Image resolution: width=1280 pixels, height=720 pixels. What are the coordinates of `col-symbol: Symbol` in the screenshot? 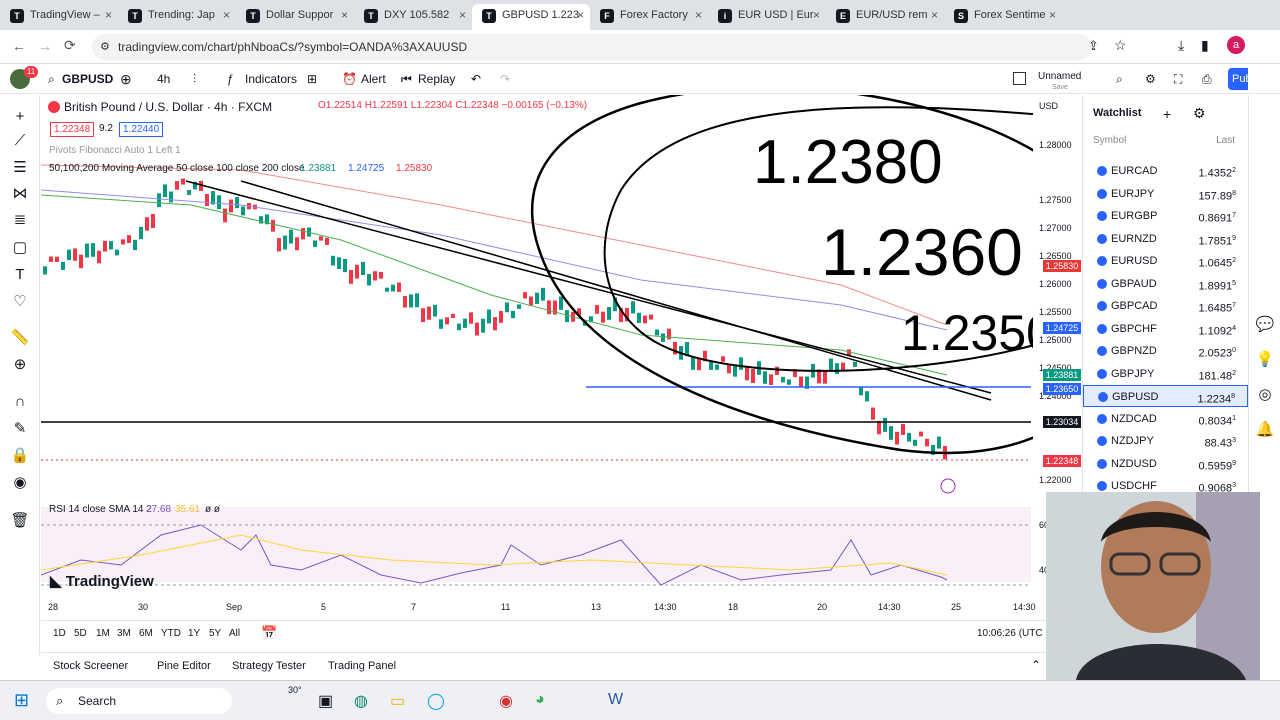 It's located at (1109, 140).